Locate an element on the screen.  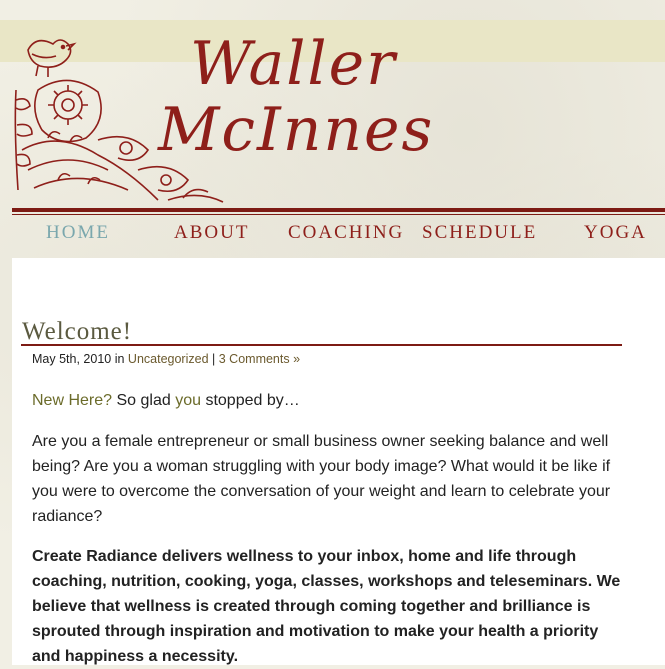
nav-item-coaching: COACHING is located at coordinates (346, 233).